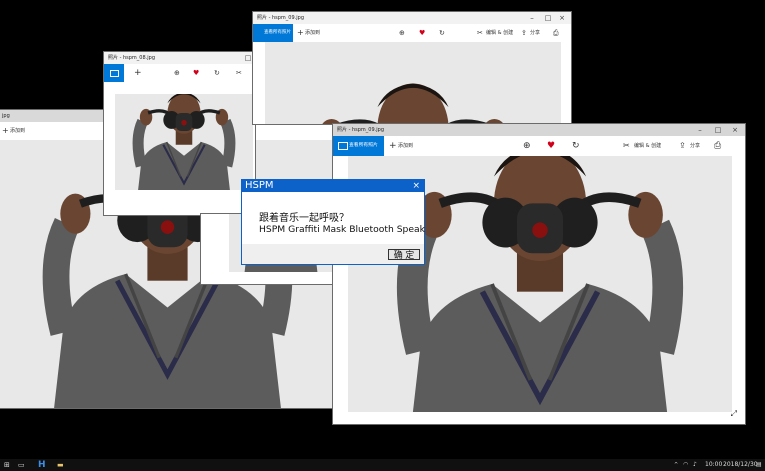  I want to click on app-icon: H, so click(42, 465).